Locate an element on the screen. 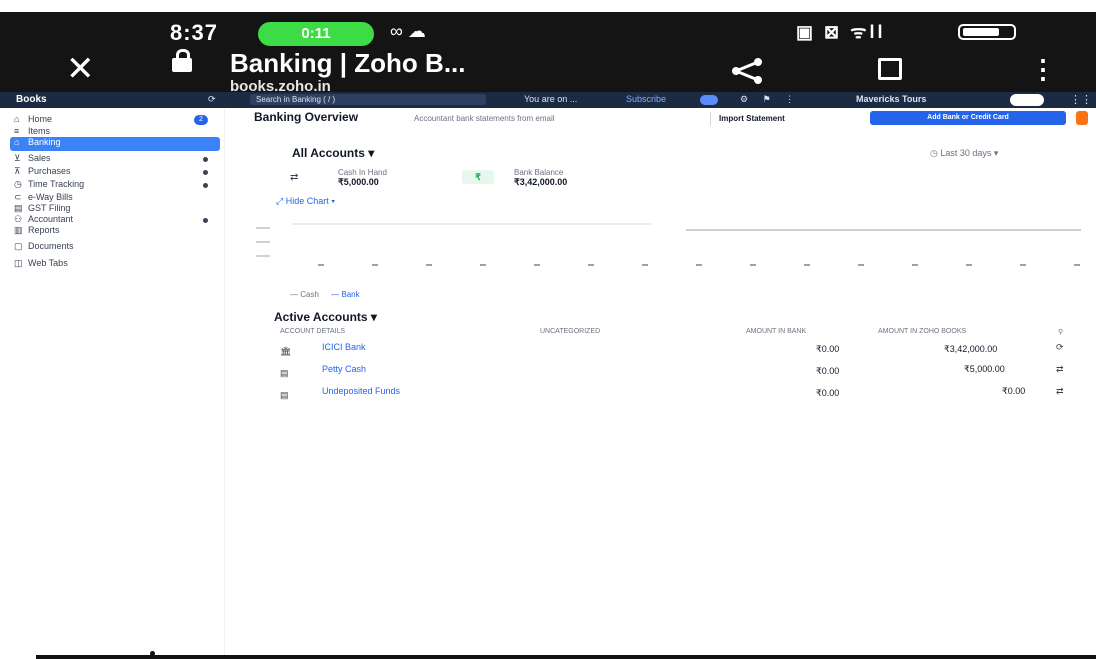 This screenshot has height=659, width=1096. web-tabs-icon: ◫ is located at coordinates (18, 263).